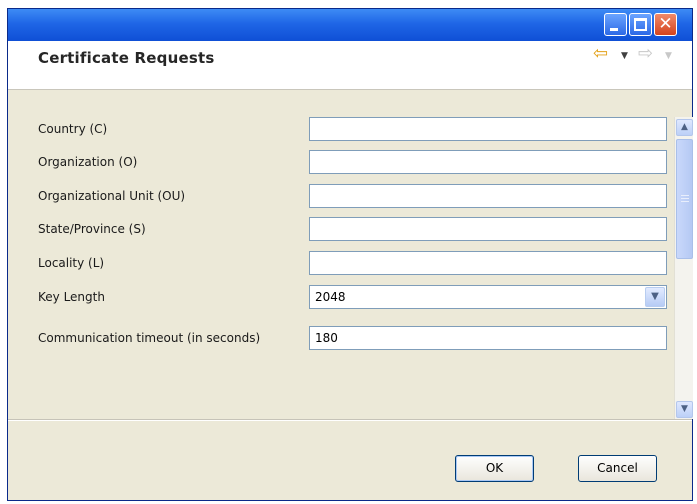 This screenshot has width=697, height=504. What do you see at coordinates (684, 409) in the screenshot?
I see `scroll-down-icon: ▼` at bounding box center [684, 409].